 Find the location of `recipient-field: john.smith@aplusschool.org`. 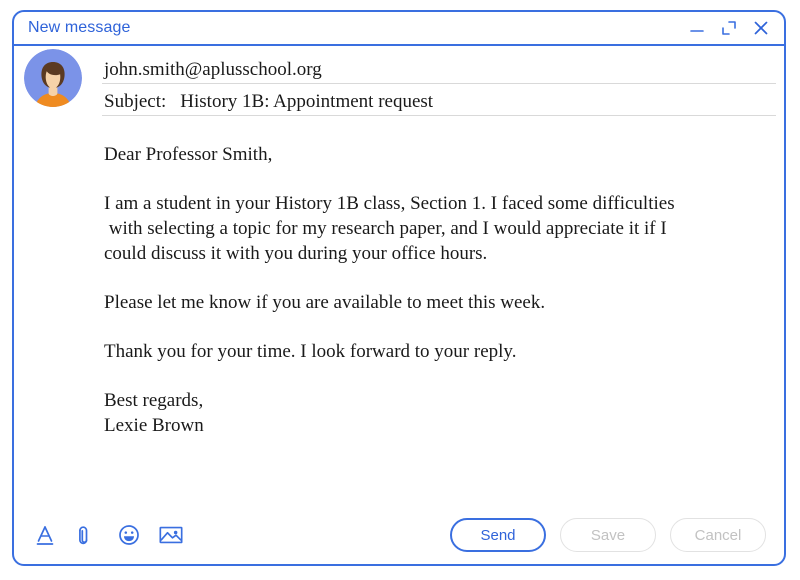

recipient-field: john.smith@aplusschool.org is located at coordinates (439, 69).